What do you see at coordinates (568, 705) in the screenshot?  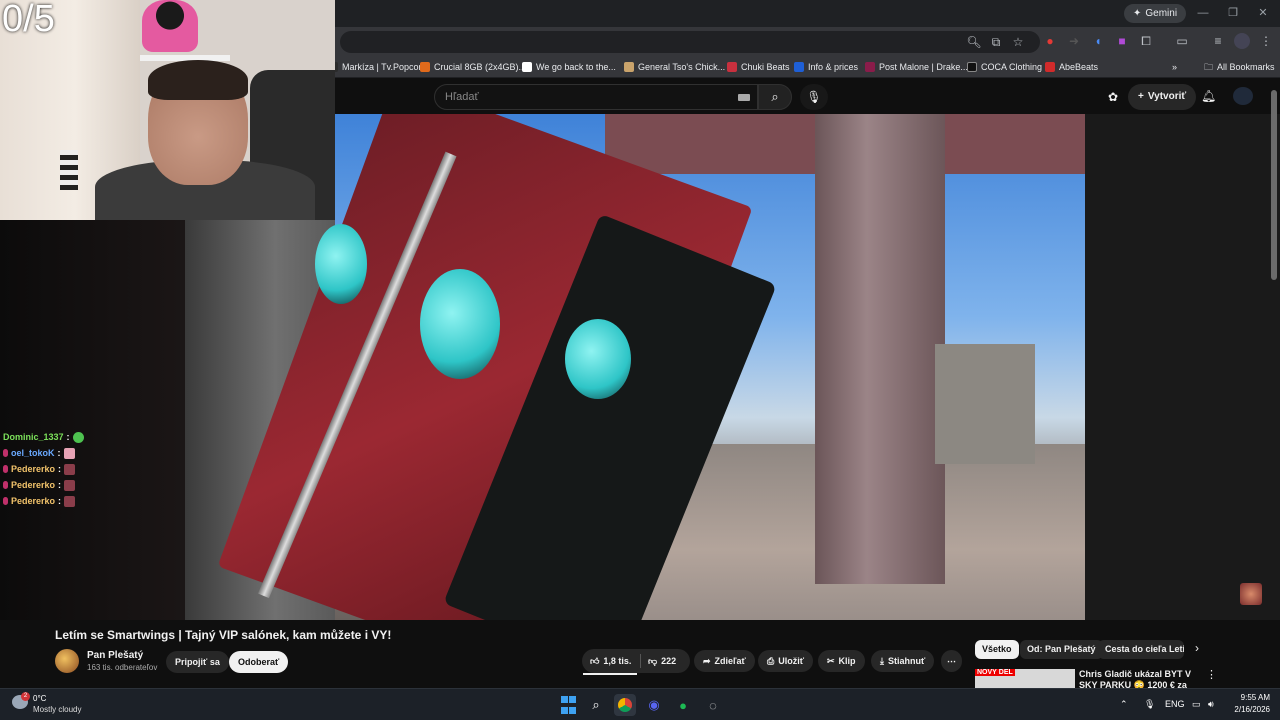 I see `start-button` at bounding box center [568, 705].